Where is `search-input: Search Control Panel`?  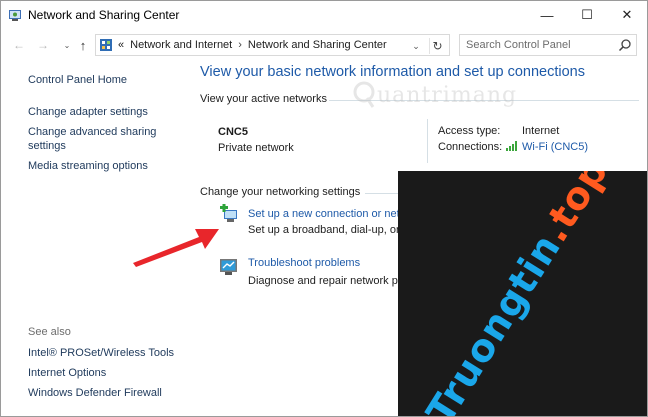
search-input: Search Control Panel is located at coordinates (548, 45).